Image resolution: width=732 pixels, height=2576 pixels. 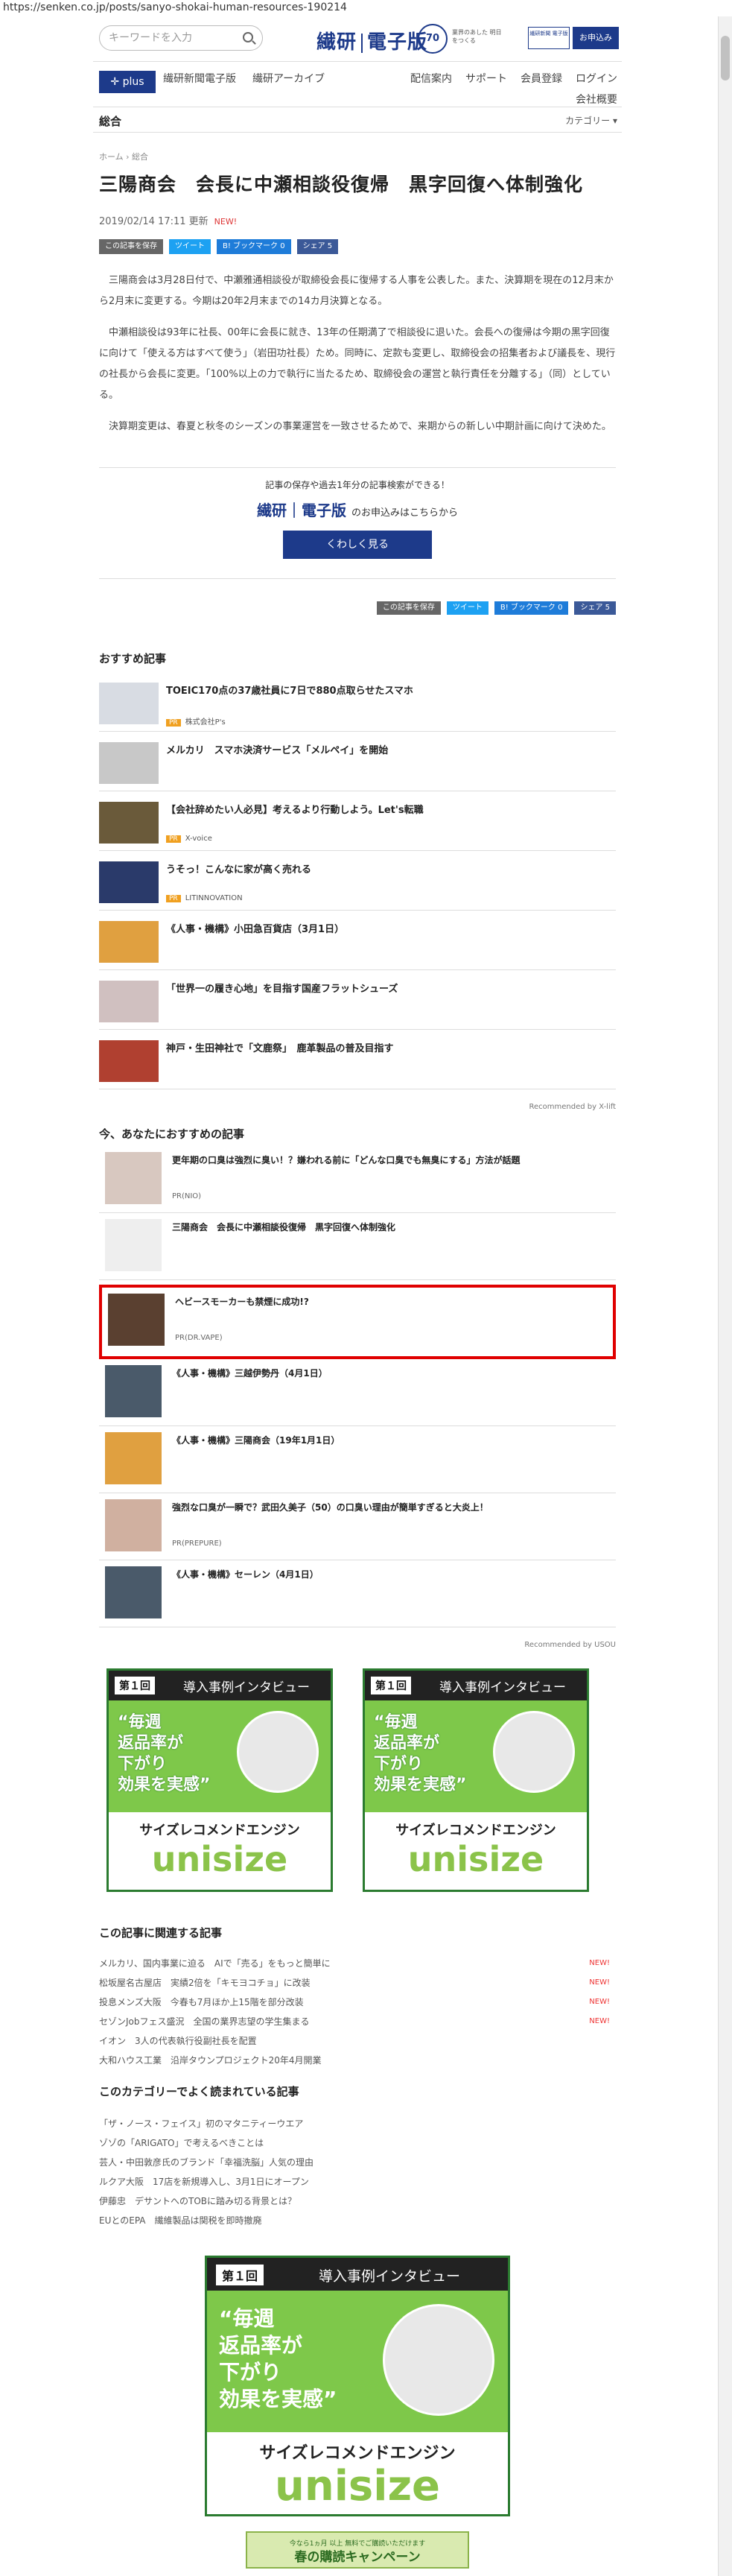 I want to click on item-title: 強烈な口臭が一瞬で？武田久美子（50）の口臭い理由が簡単すぎると大炎上！, so click(x=330, y=1507).